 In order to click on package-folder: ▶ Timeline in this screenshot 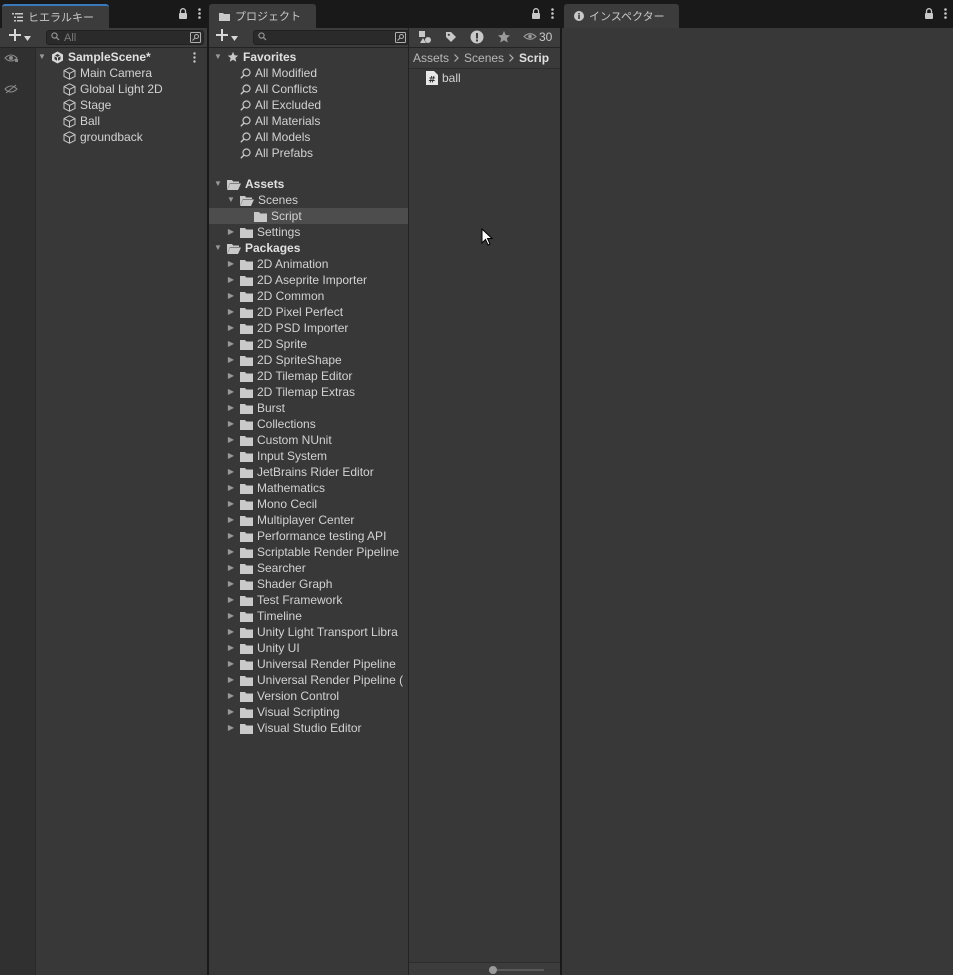, I will do `click(264, 616)`.